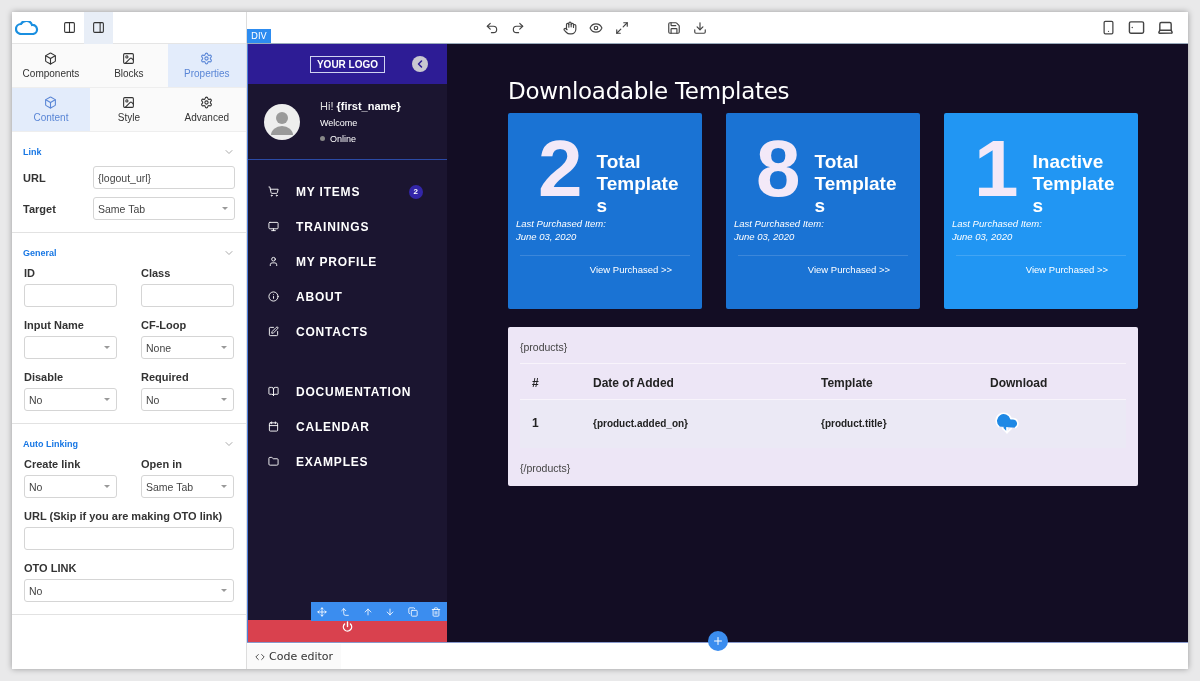  What do you see at coordinates (518, 27) in the screenshot?
I see `redo-icon` at bounding box center [518, 27].